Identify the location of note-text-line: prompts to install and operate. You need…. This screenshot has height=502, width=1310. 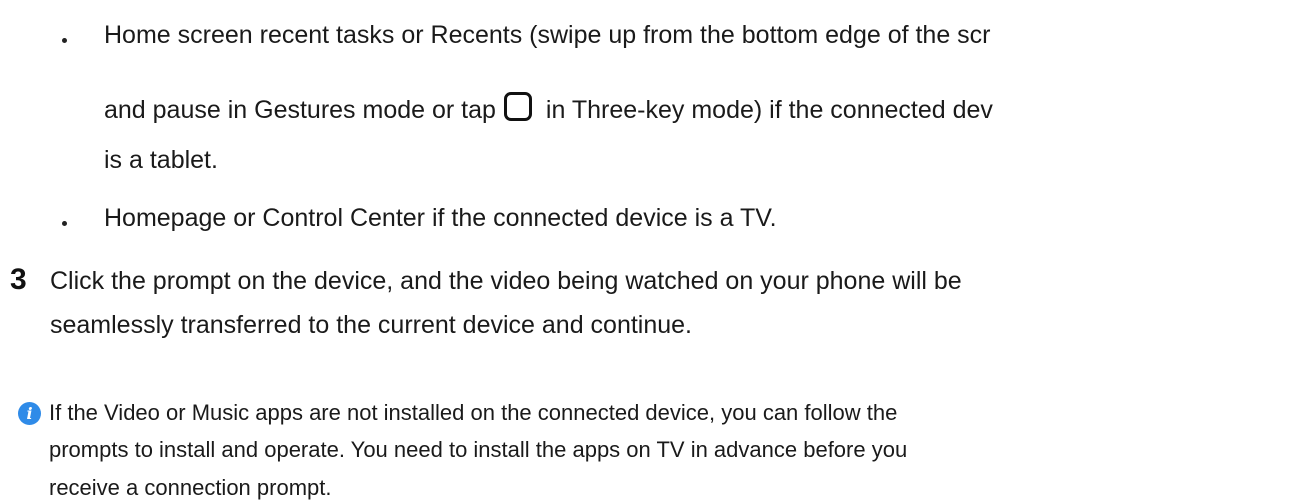
(478, 449).